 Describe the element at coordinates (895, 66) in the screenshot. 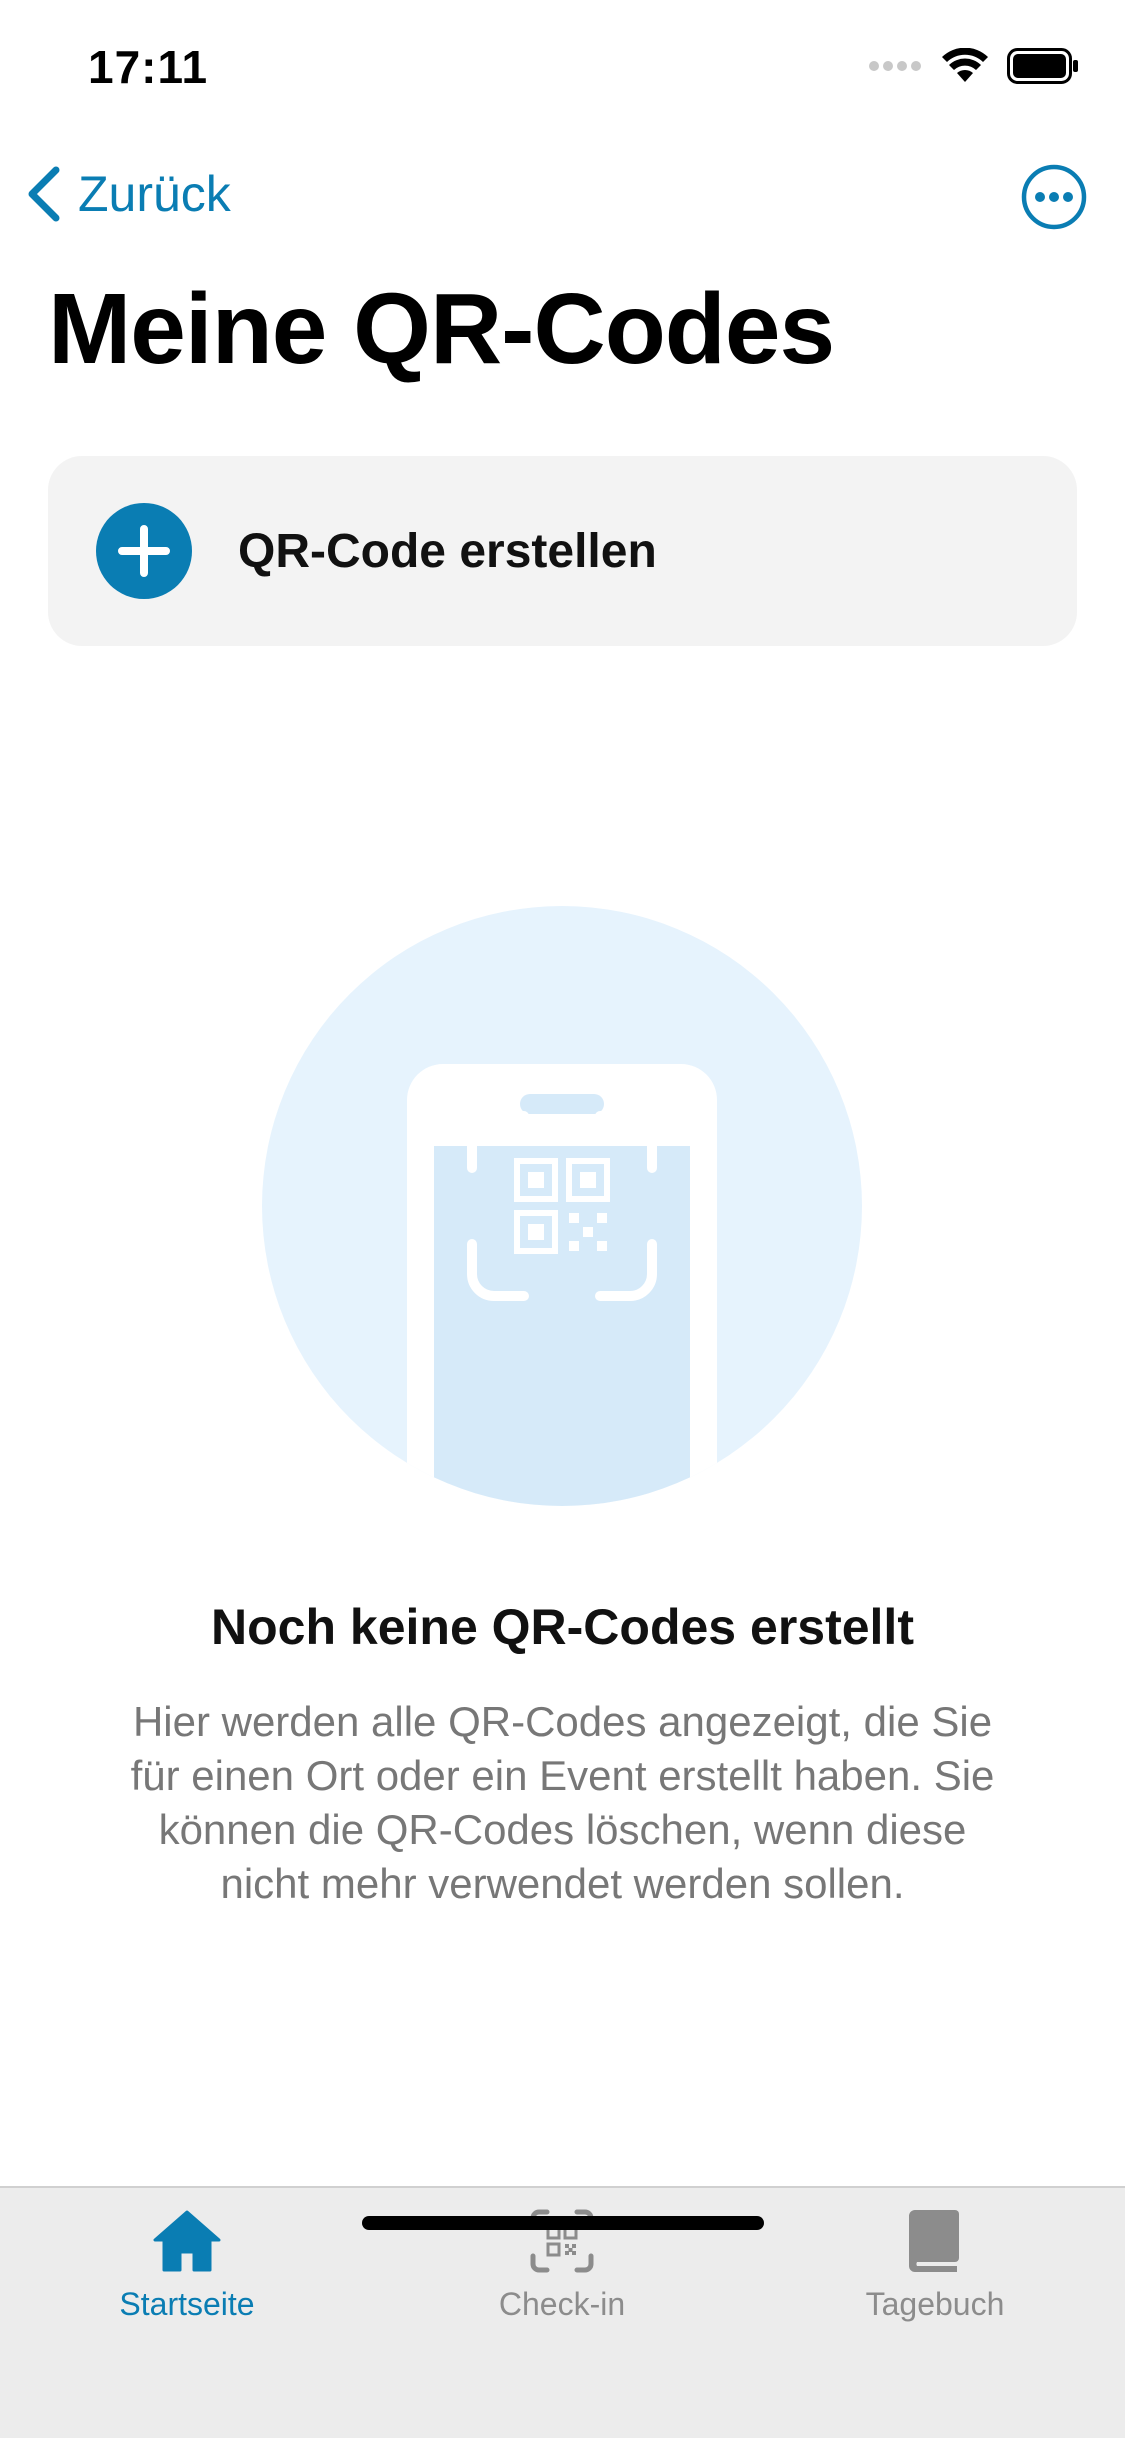

I see `cellular-signal-icon` at that location.